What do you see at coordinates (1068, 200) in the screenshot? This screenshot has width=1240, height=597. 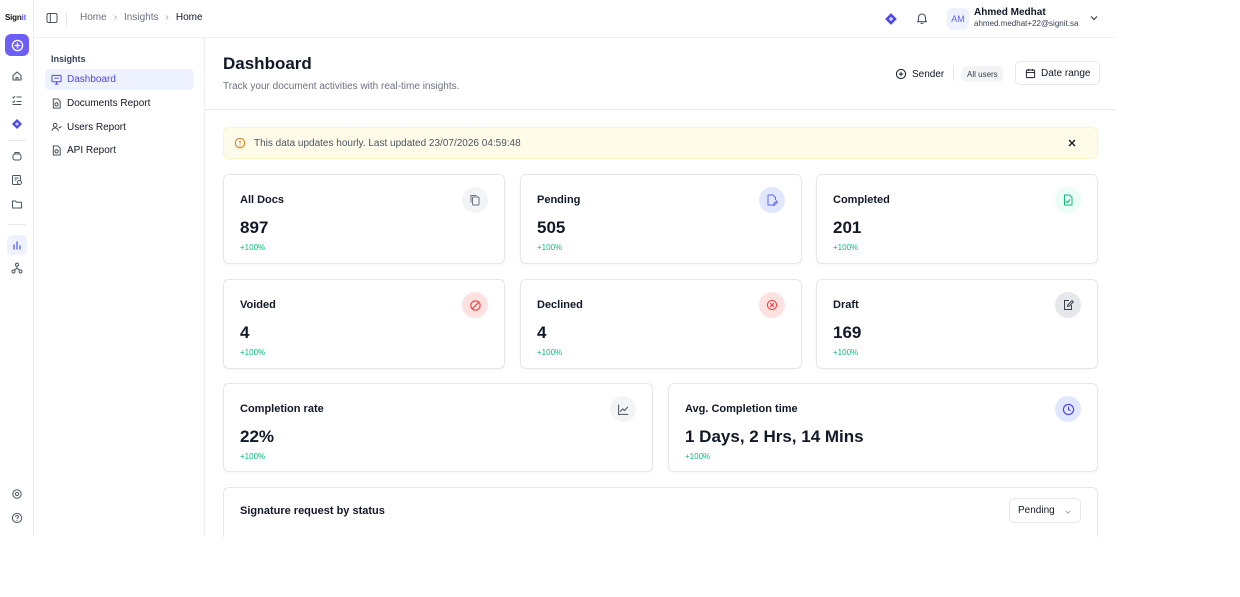 I see `doc-check-icon` at bounding box center [1068, 200].